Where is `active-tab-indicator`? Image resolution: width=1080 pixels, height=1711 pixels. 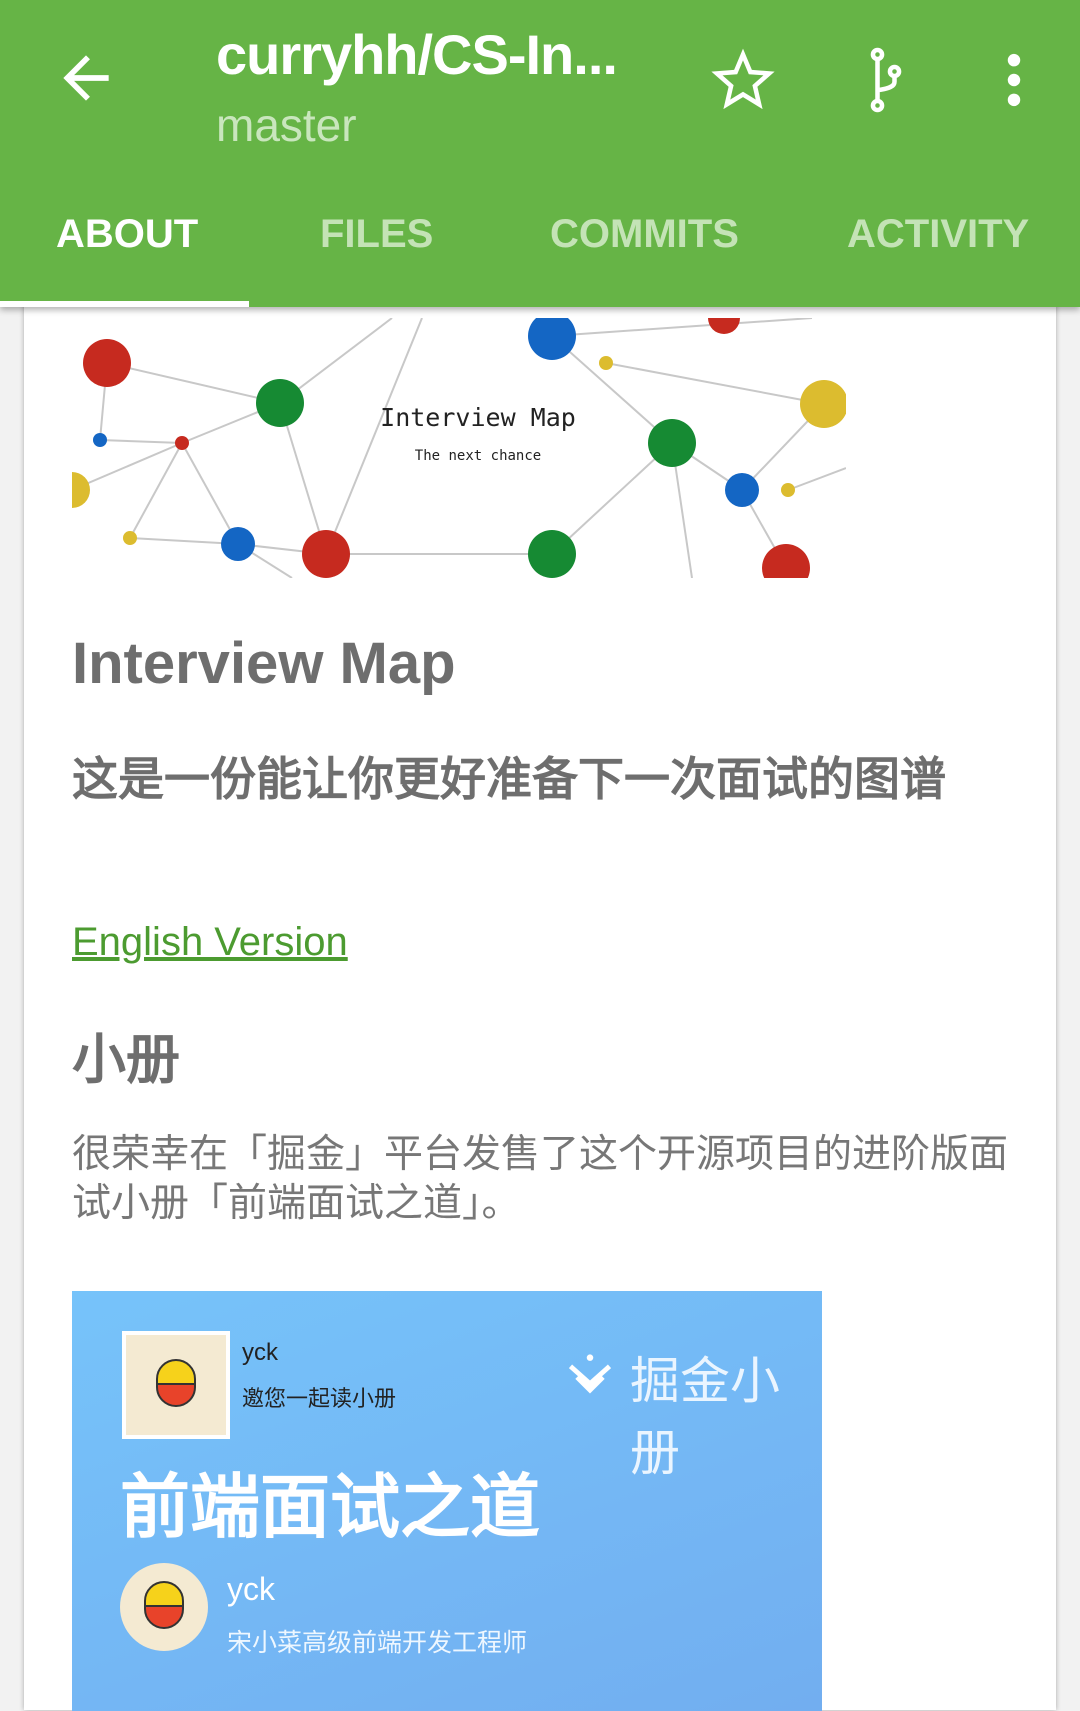 active-tab-indicator is located at coordinates (124, 304).